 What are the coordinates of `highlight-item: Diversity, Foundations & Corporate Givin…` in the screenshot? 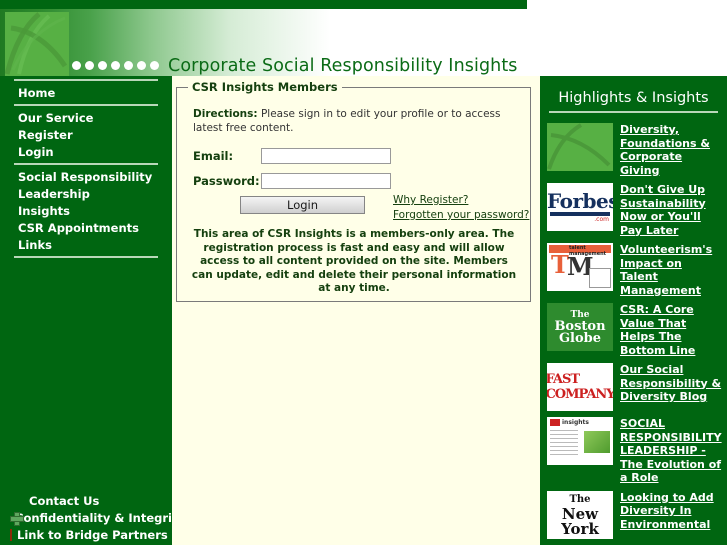 It's located at (633, 153).